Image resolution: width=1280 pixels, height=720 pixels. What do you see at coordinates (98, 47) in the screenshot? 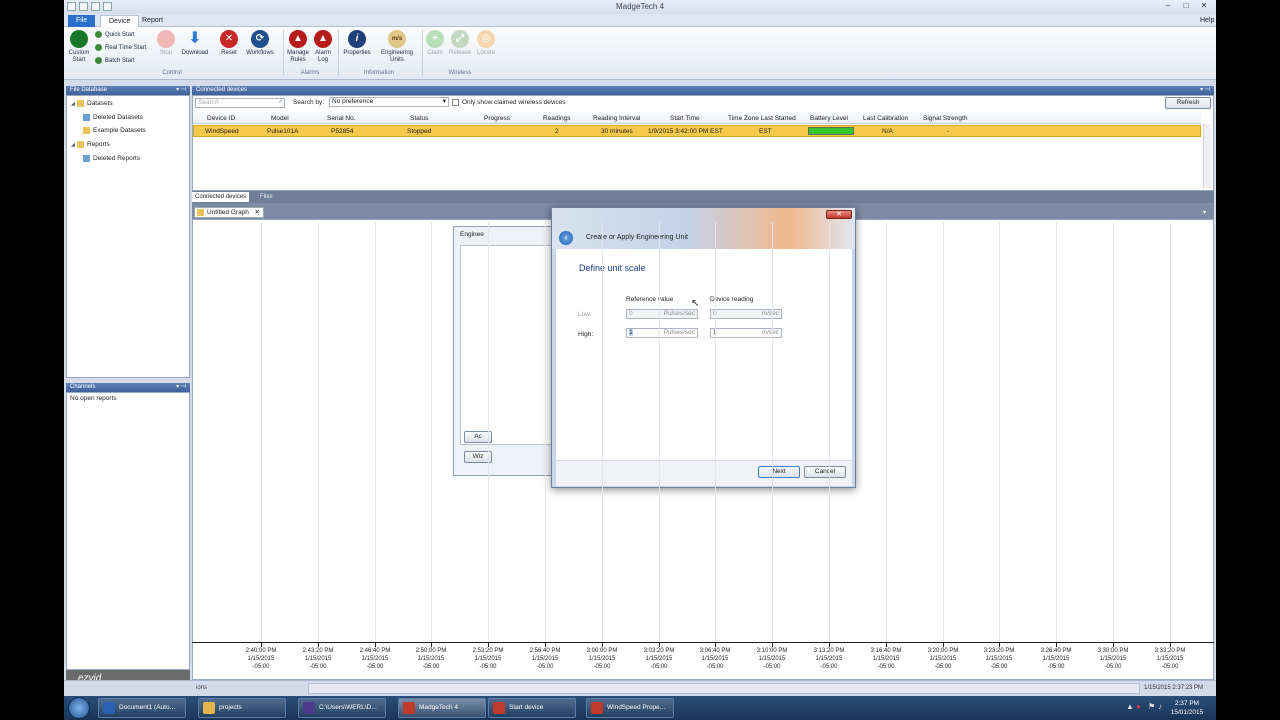
I see `play-icon` at bounding box center [98, 47].